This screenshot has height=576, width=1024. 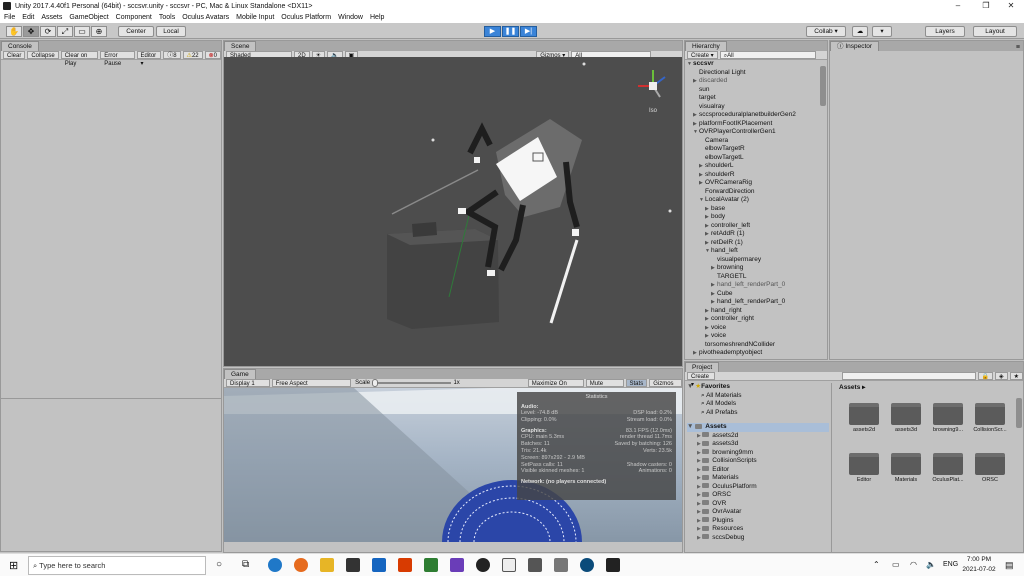 What do you see at coordinates (412, 383) in the screenshot?
I see `scale-slider` at bounding box center [412, 383].